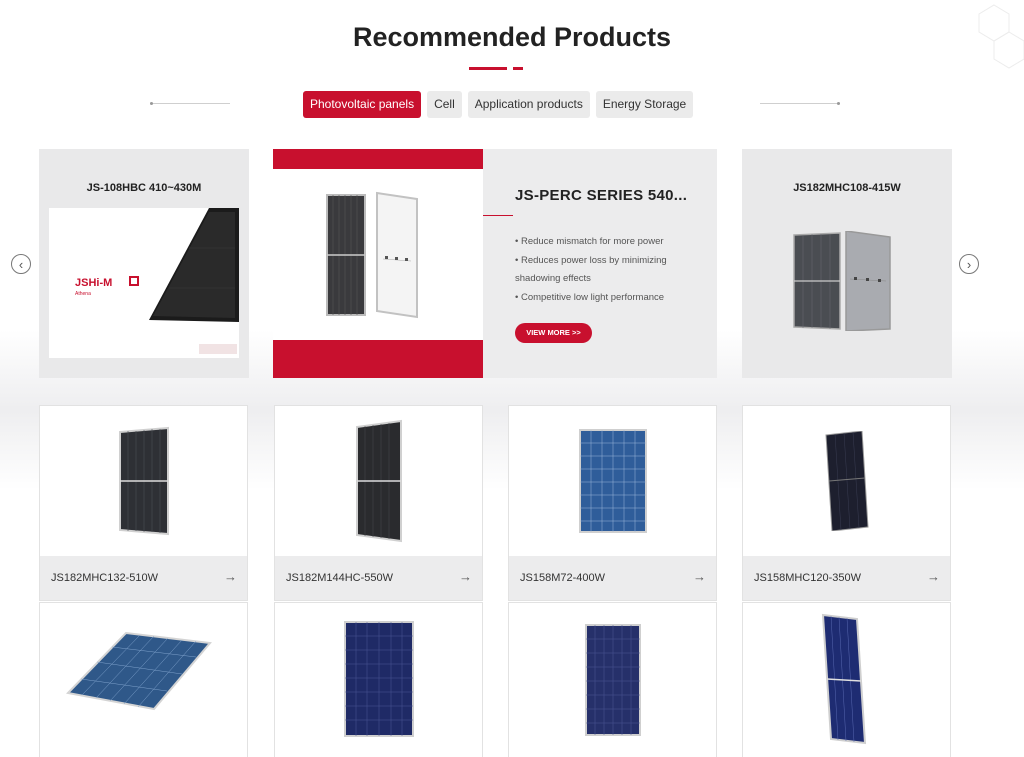 Image resolution: width=1024 pixels, height=757 pixels. Describe the element at coordinates (488, 68) in the screenshot. I see `title-underline` at that location.